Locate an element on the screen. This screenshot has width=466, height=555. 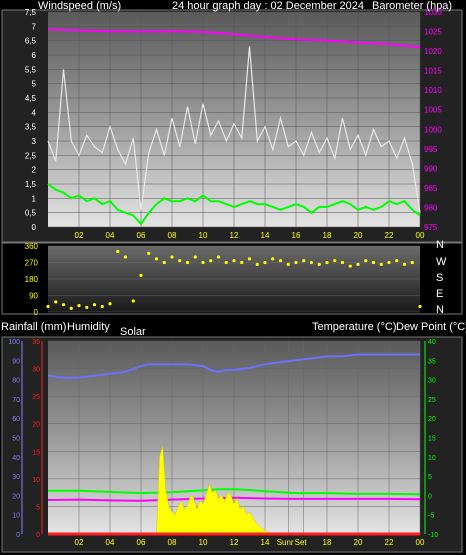
rain-tick-label: 25 is located at coordinates (36, 397).